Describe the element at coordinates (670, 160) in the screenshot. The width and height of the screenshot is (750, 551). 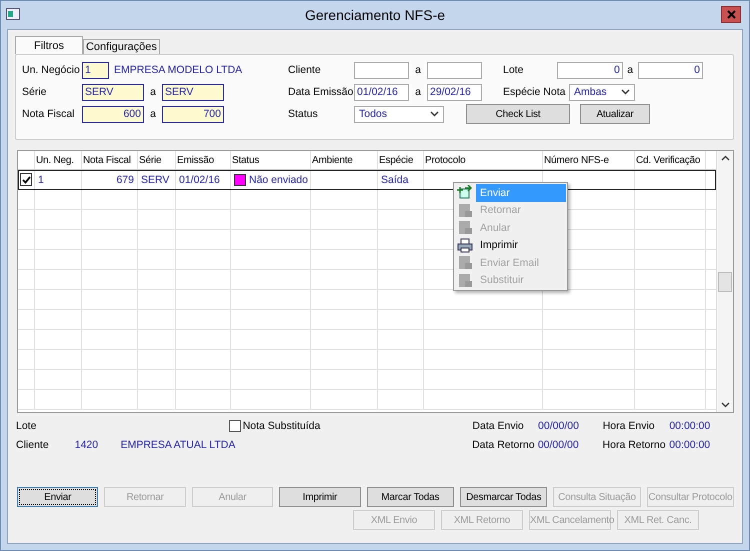
I see `column-header: Cd. Verificação` at that location.